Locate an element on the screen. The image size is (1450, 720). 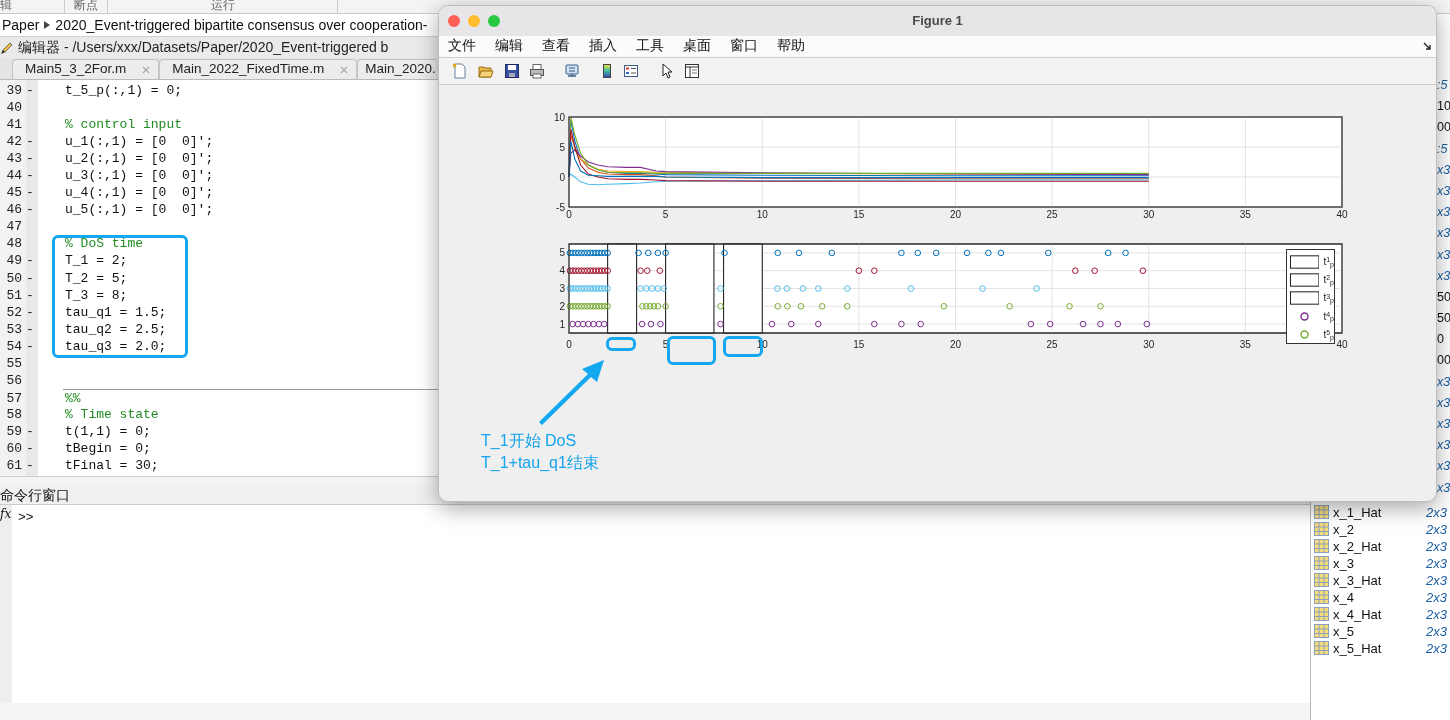
line-number: 47 is located at coordinates (14, 227).